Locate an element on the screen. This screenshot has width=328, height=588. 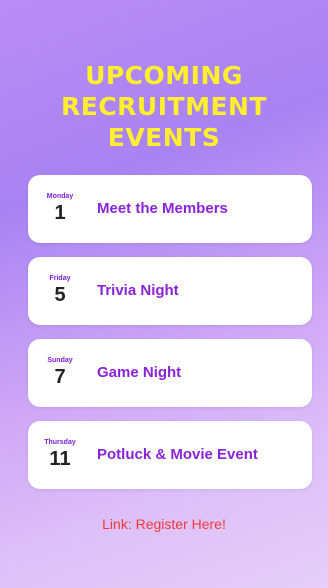
event-title: Game Night is located at coordinates (139, 372).